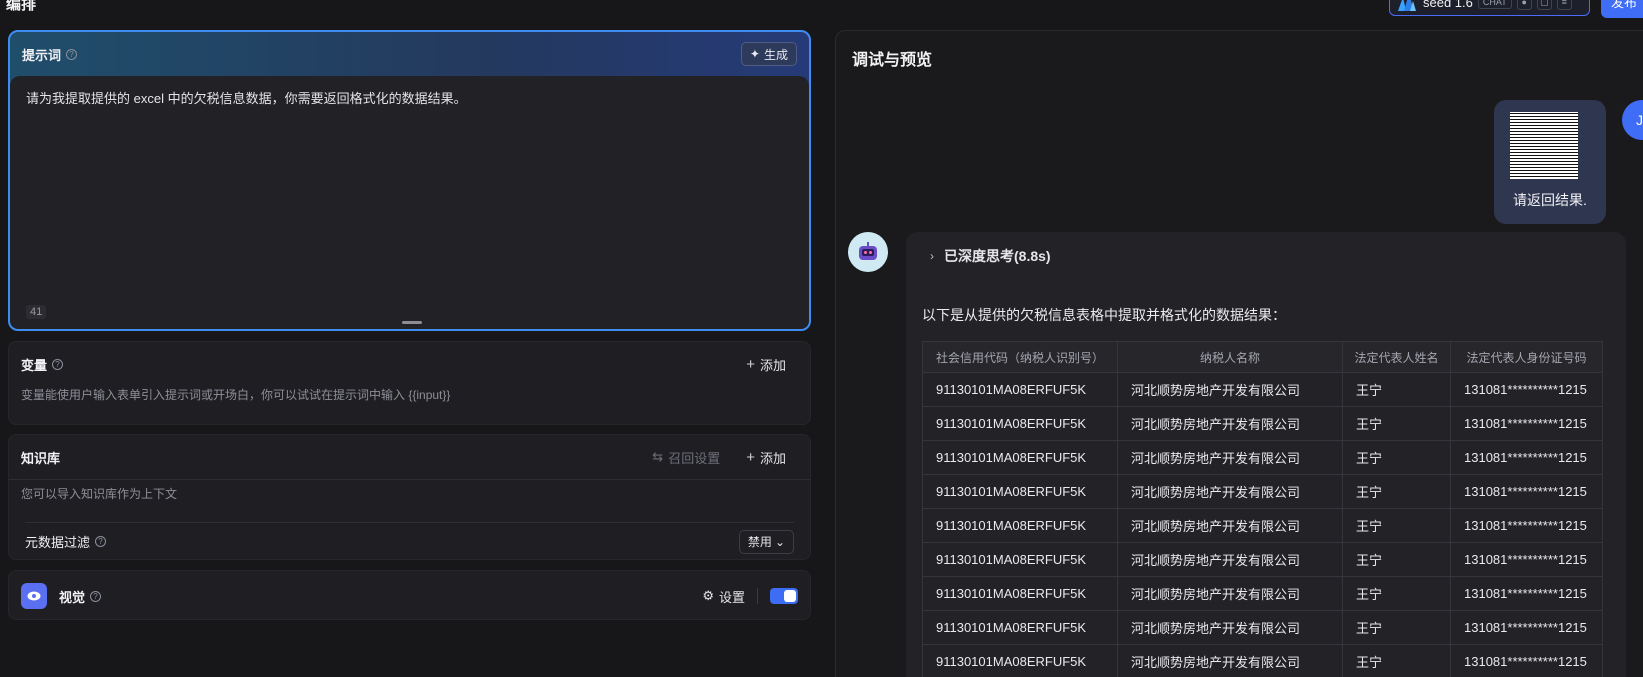  I want to click on model-copy-icon: ▢, so click(1544, 5).